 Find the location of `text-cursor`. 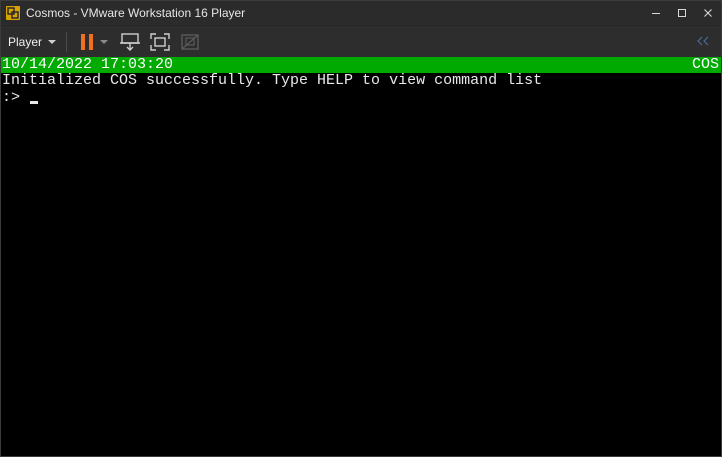

text-cursor is located at coordinates (34, 102).